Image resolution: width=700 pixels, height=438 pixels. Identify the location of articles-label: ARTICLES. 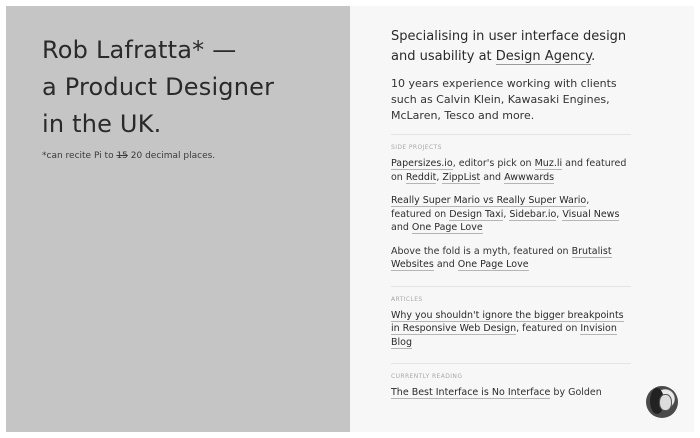
(407, 299).